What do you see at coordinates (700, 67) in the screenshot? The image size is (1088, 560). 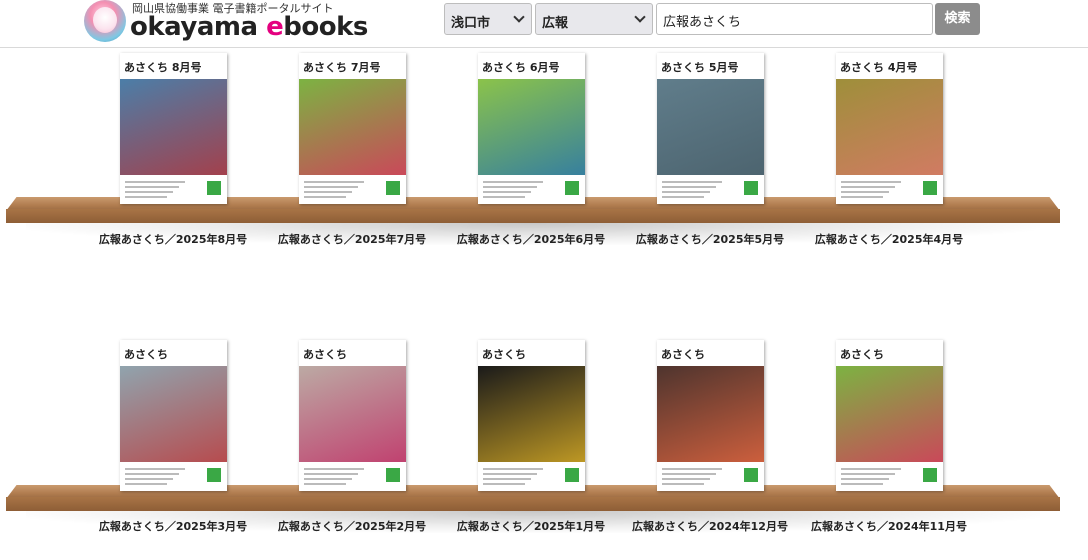 I see `cover-title: あさくち 5月号` at bounding box center [700, 67].